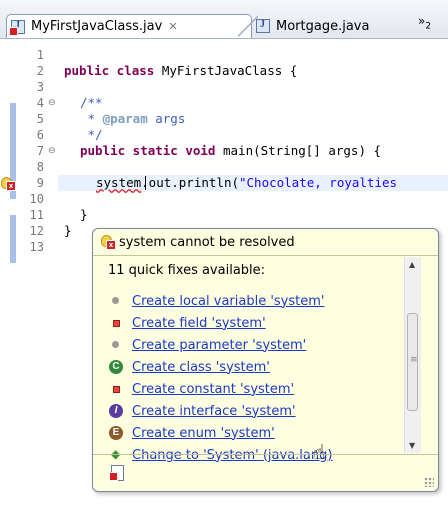  Describe the element at coordinates (91, 102) in the screenshot. I see `code-line-4: /**` at that location.